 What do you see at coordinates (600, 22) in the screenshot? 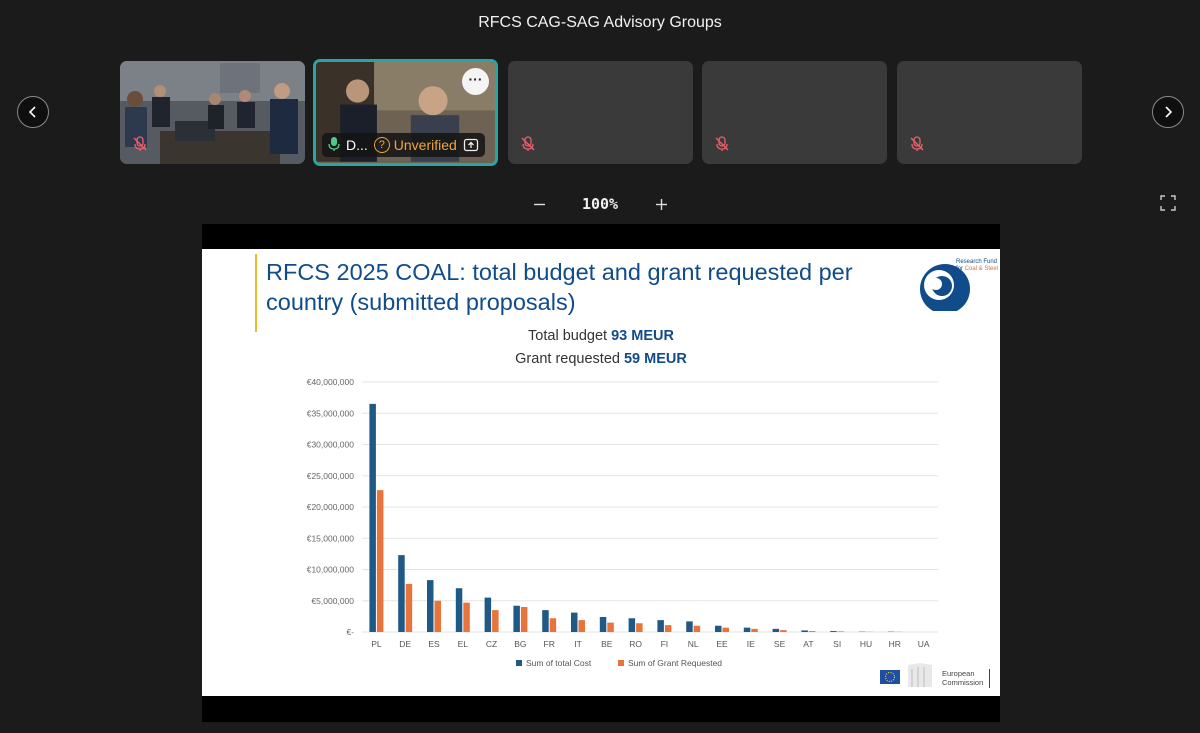
I see `window-title: RFCS CAG-SAG Advisory Groups` at bounding box center [600, 22].